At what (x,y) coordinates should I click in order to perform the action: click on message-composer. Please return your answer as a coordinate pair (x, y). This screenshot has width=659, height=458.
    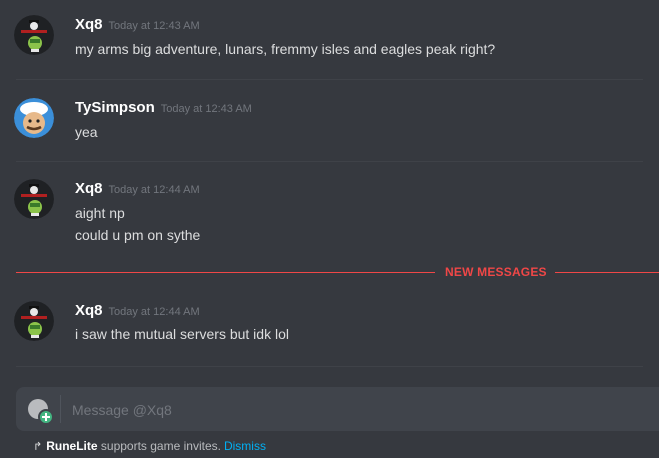
    Looking at the image, I should click on (337, 410).